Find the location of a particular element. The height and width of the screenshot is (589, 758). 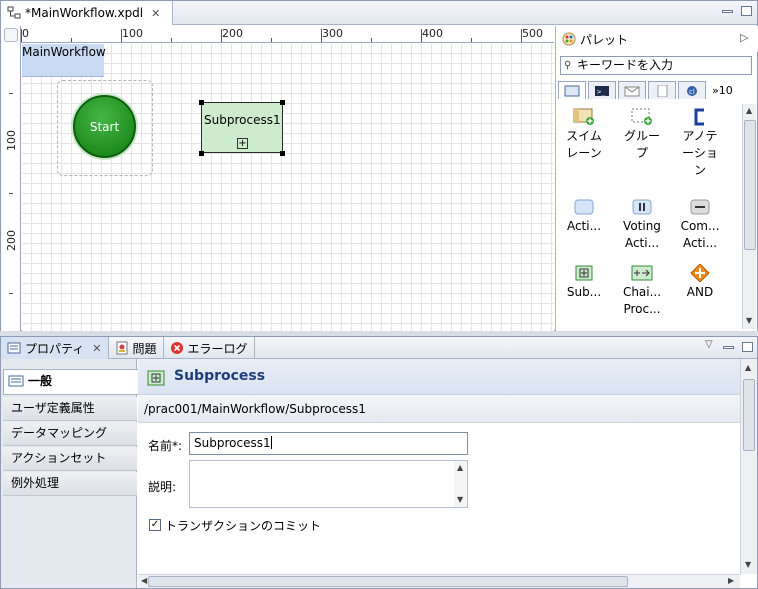

description-label: 説明: is located at coordinates (162, 487).